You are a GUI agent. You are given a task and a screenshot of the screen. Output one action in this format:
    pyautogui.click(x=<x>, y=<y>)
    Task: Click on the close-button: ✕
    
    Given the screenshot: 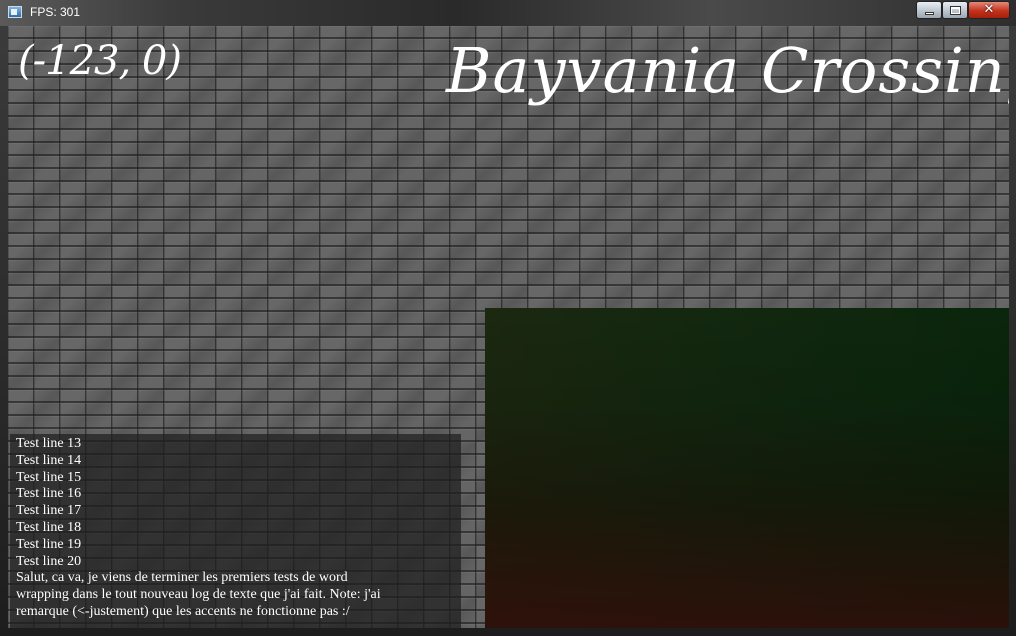 What is the action you would take?
    pyautogui.click(x=989, y=10)
    